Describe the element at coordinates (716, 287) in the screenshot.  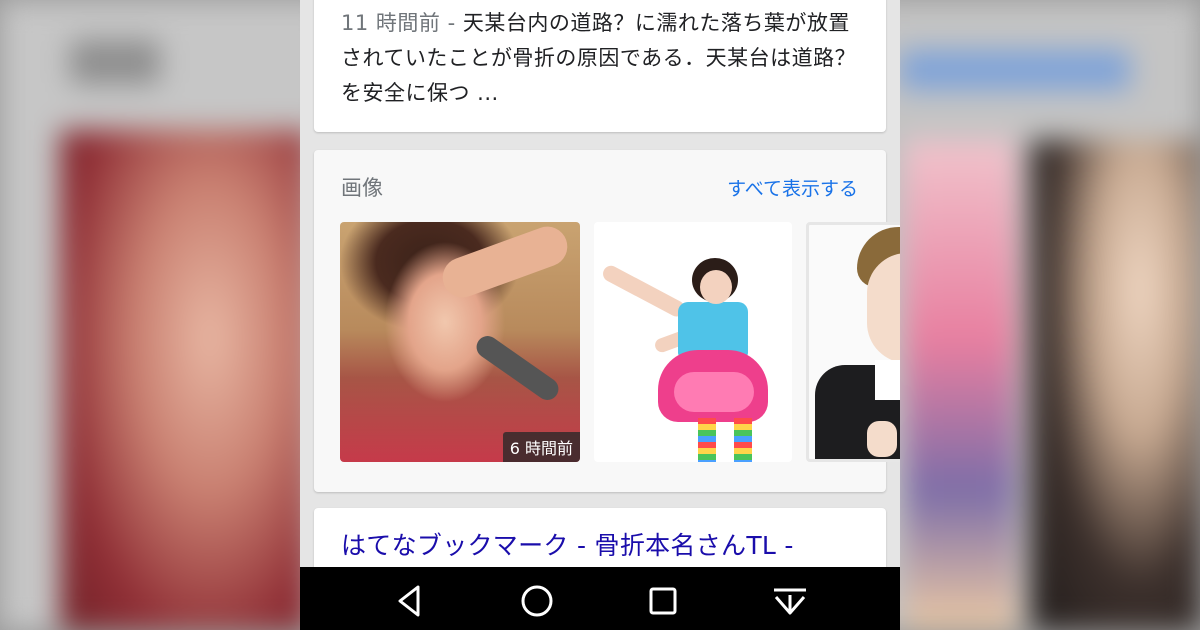
I see `dancer-face-shape` at that location.